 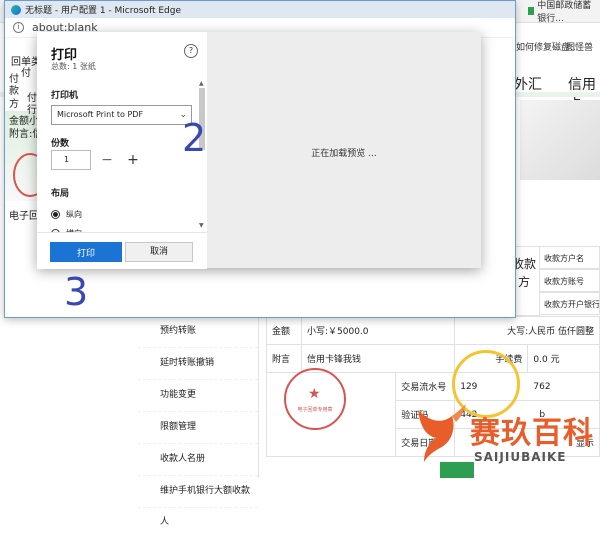 I want to click on menu-payee-list: 收款人名册, so click(x=198, y=460).